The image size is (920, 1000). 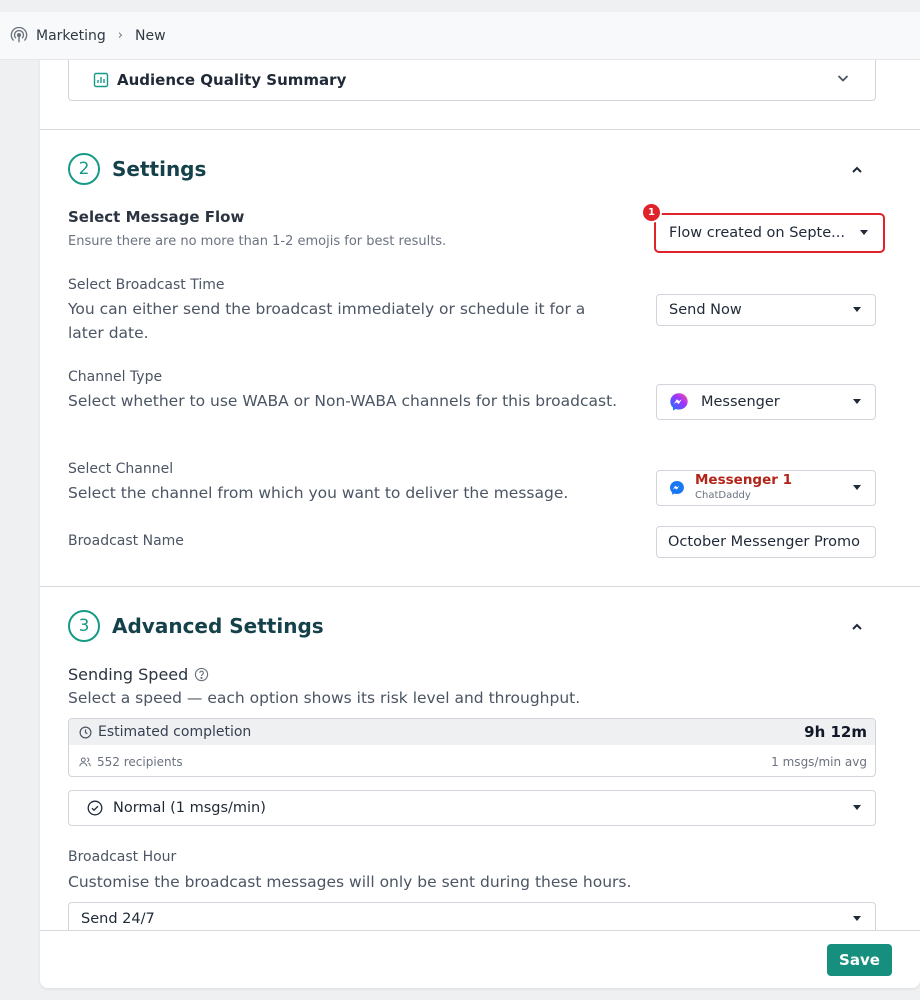 I want to click on broadcast-hour-label: Broadcast Hour, so click(x=122, y=857).